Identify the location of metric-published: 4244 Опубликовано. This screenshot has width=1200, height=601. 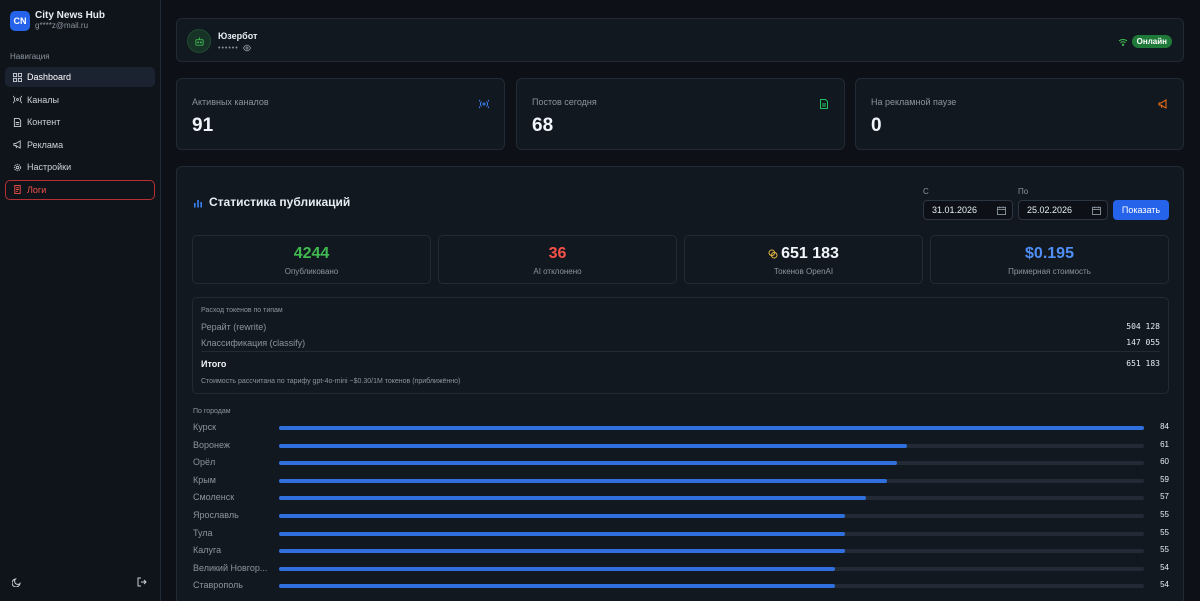
(311, 259).